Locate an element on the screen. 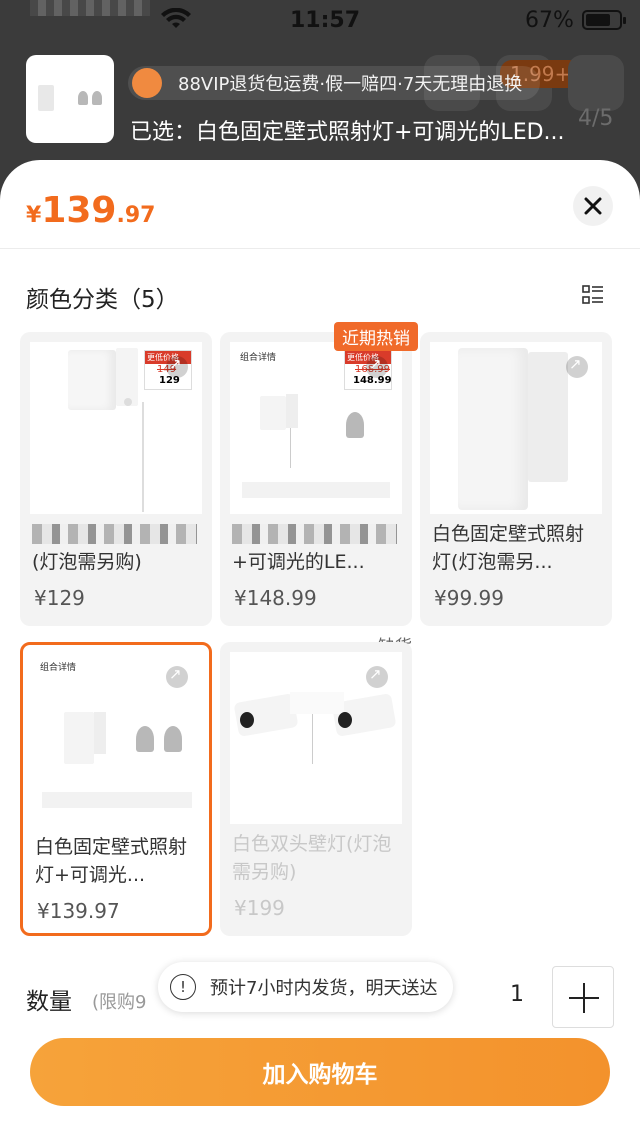 Image resolution: width=640 pixels, height=1136 pixels. delivery-toast: ! 预计7小时内发货，明天送达 is located at coordinates (306, 987).